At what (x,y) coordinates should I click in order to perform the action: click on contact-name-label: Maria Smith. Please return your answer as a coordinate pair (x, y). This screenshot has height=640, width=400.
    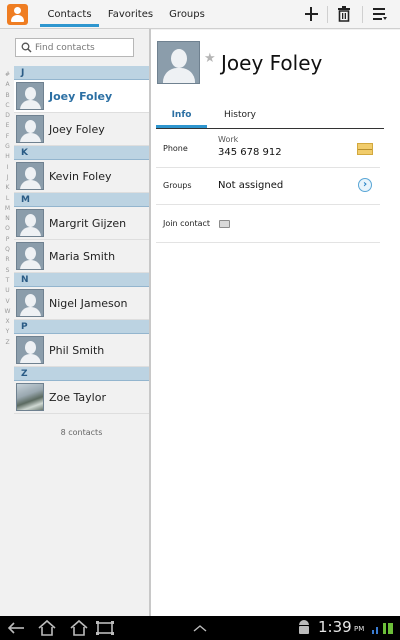
    Looking at the image, I should click on (82, 256).